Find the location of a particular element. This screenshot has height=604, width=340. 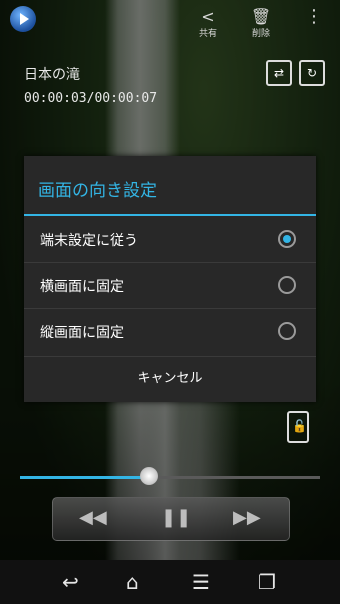

app-logo is located at coordinates (23, 19).